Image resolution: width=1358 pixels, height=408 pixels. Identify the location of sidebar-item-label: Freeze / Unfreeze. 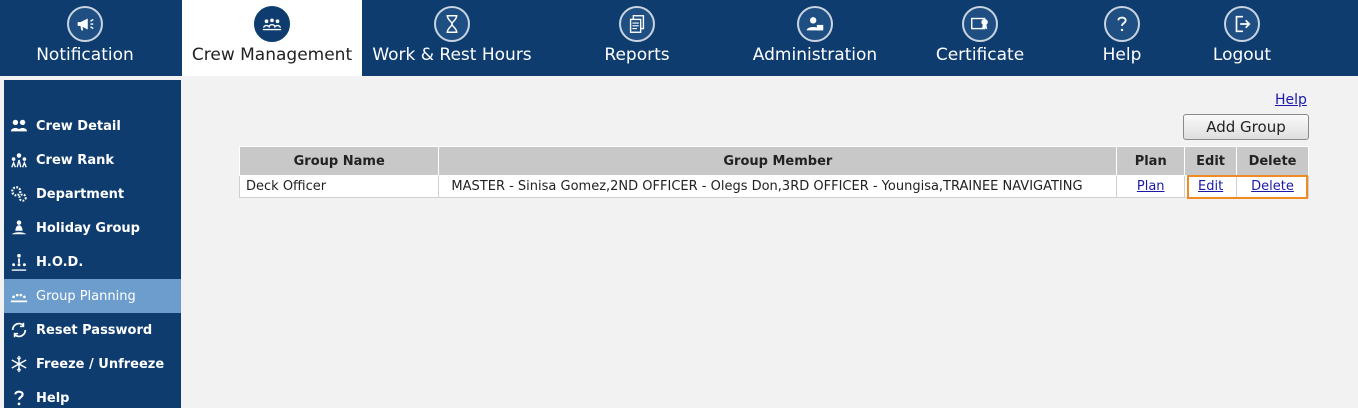
(100, 364).